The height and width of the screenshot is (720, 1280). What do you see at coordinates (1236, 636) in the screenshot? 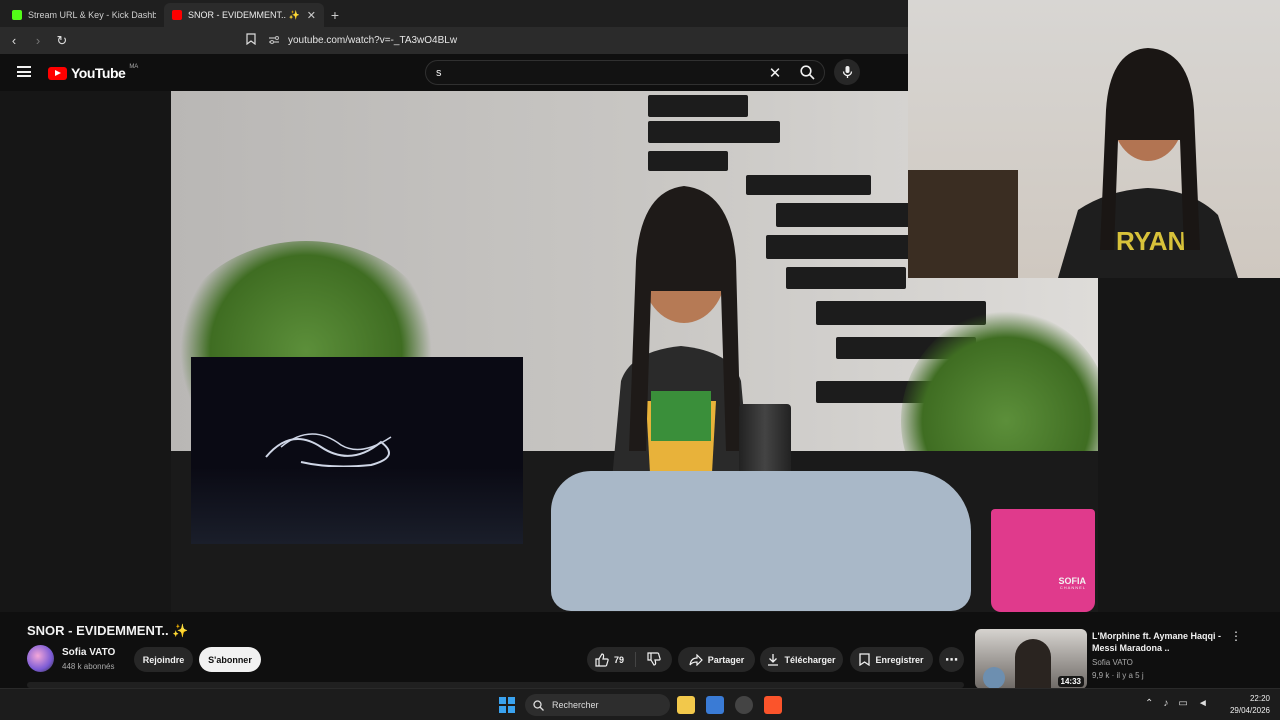
I see `recommendation-menu-icon: ⋮` at bounding box center [1236, 636].